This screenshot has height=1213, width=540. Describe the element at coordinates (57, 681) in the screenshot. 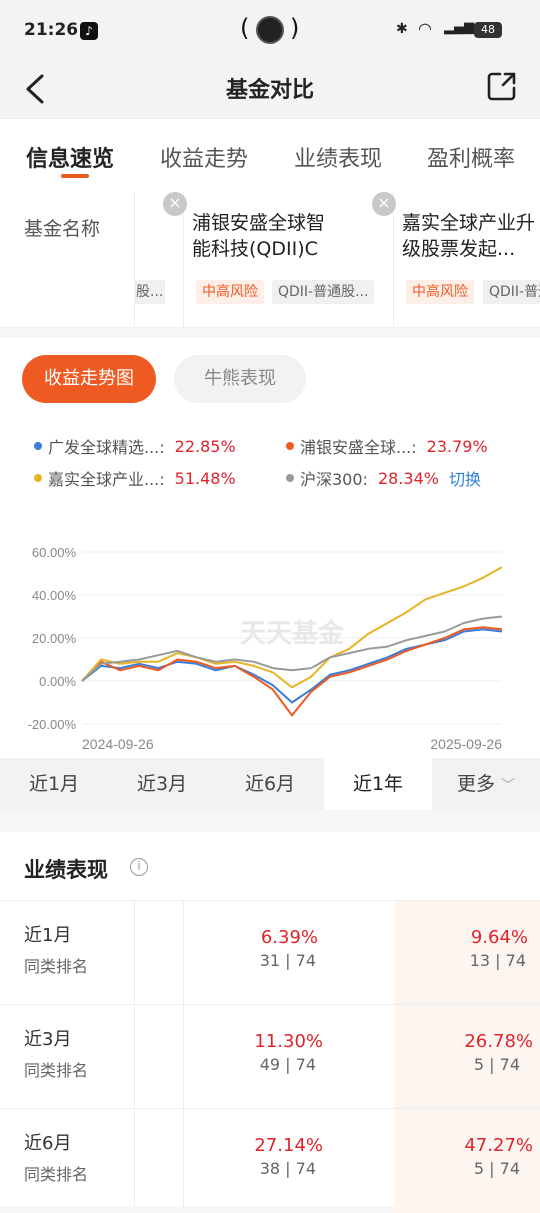

I see `y-tick-label: 0.00%` at that location.